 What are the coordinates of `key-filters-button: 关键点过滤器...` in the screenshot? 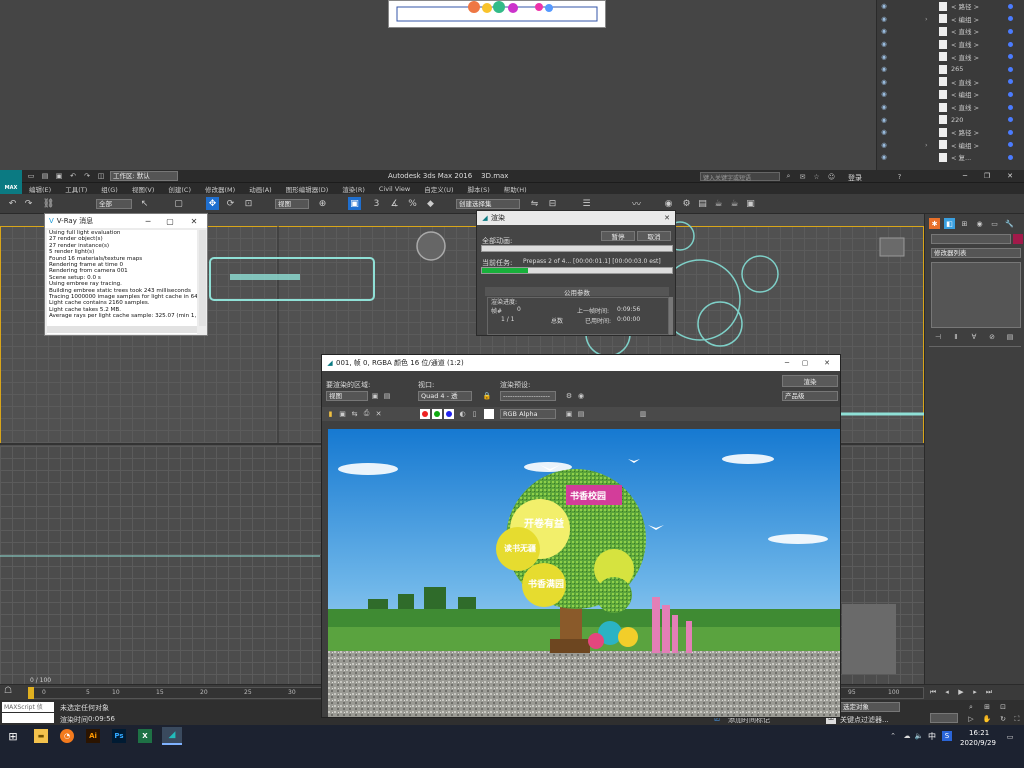 It's located at (864, 720).